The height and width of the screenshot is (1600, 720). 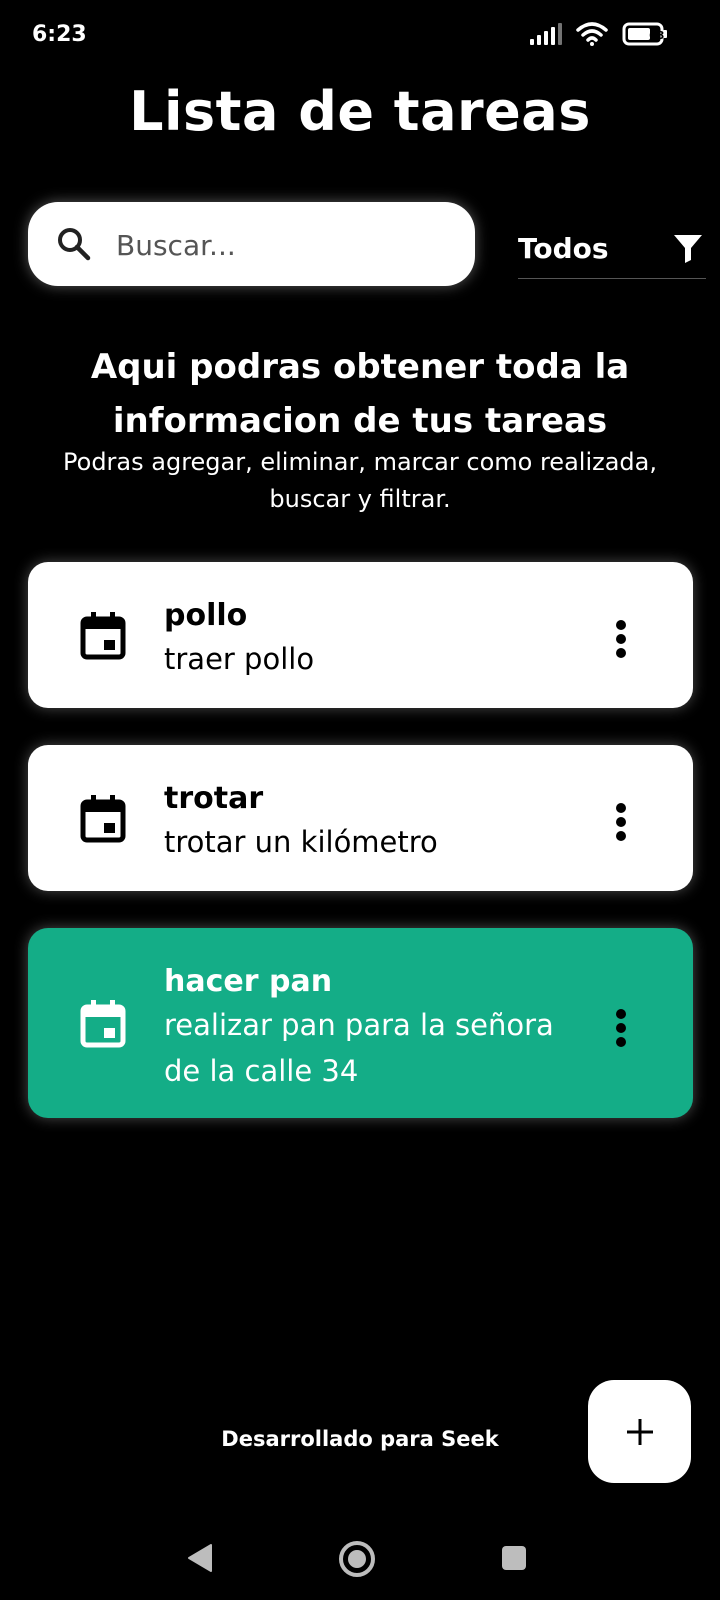 What do you see at coordinates (592, 34) in the screenshot?
I see `wifi-icon` at bounding box center [592, 34].